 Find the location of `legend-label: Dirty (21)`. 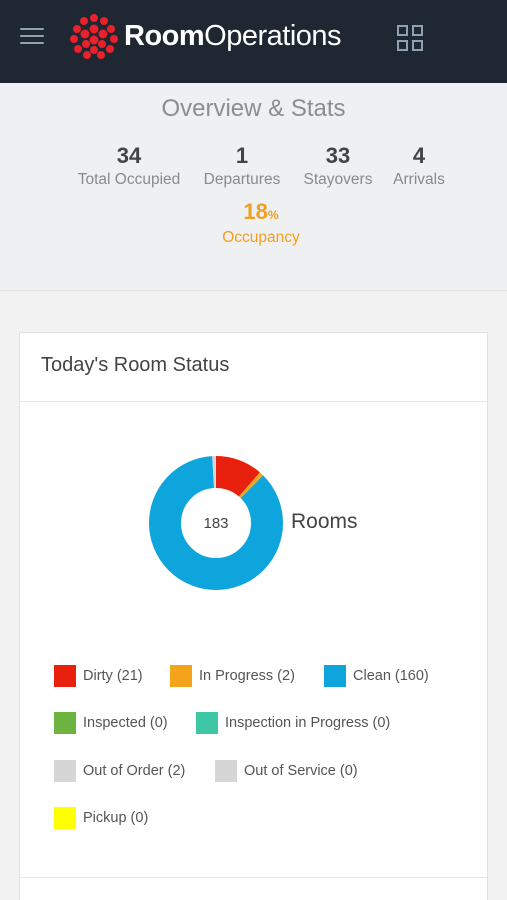

legend-label: Dirty (21) is located at coordinates (113, 676).